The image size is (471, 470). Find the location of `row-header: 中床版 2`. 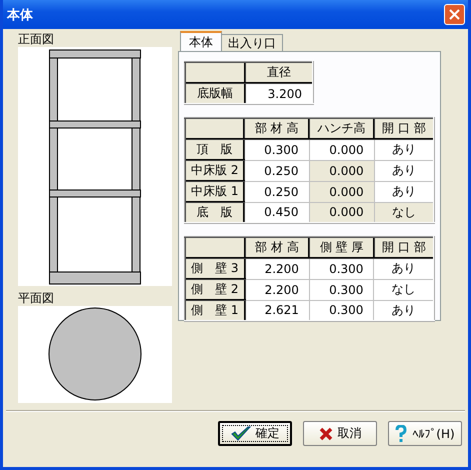

row-header: 中床版 2 is located at coordinates (214, 170).